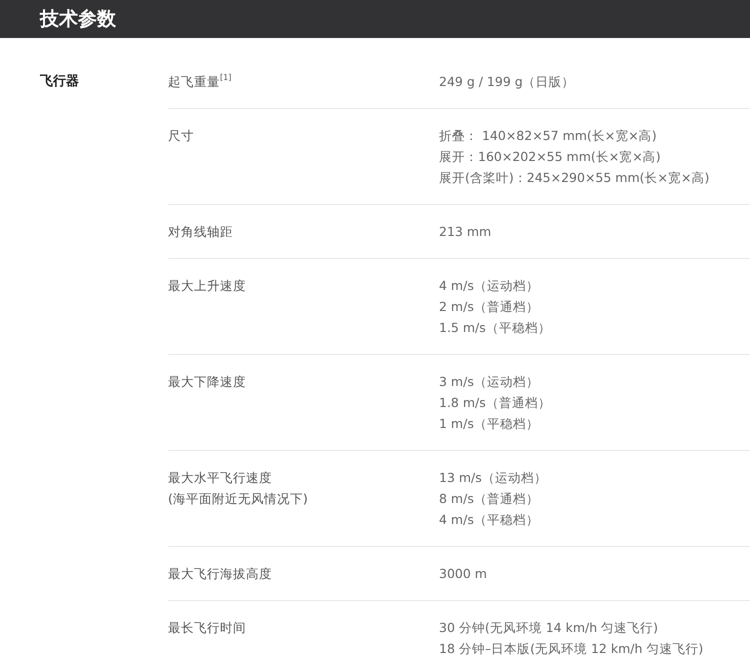  I want to click on page-title: 技术参数, so click(78, 19).